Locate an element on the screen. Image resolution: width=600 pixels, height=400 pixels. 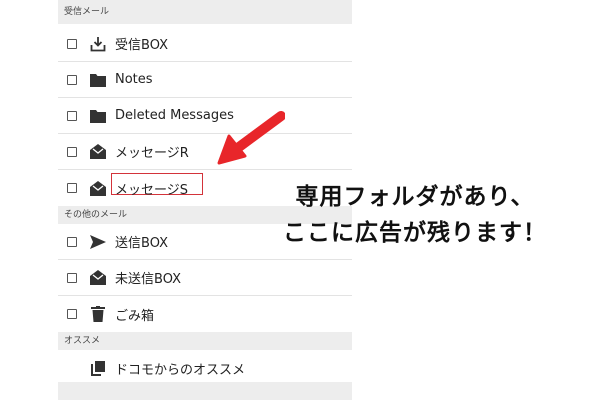
copy-icon is located at coordinates (97, 368).